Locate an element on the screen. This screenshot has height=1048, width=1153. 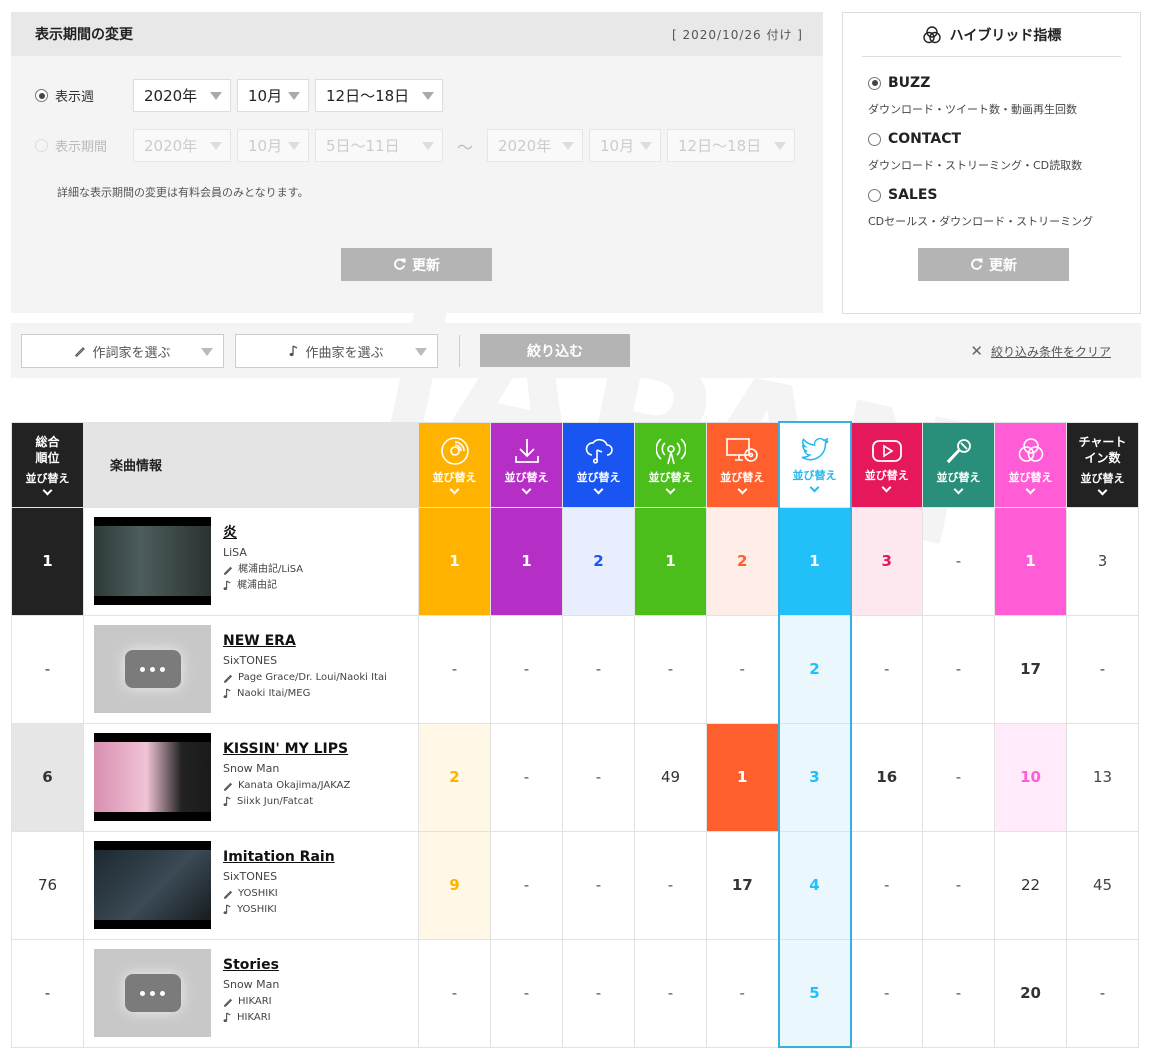
filter-clear-link: ✕ 絞り込み条件をクリア is located at coordinates (1040, 351).